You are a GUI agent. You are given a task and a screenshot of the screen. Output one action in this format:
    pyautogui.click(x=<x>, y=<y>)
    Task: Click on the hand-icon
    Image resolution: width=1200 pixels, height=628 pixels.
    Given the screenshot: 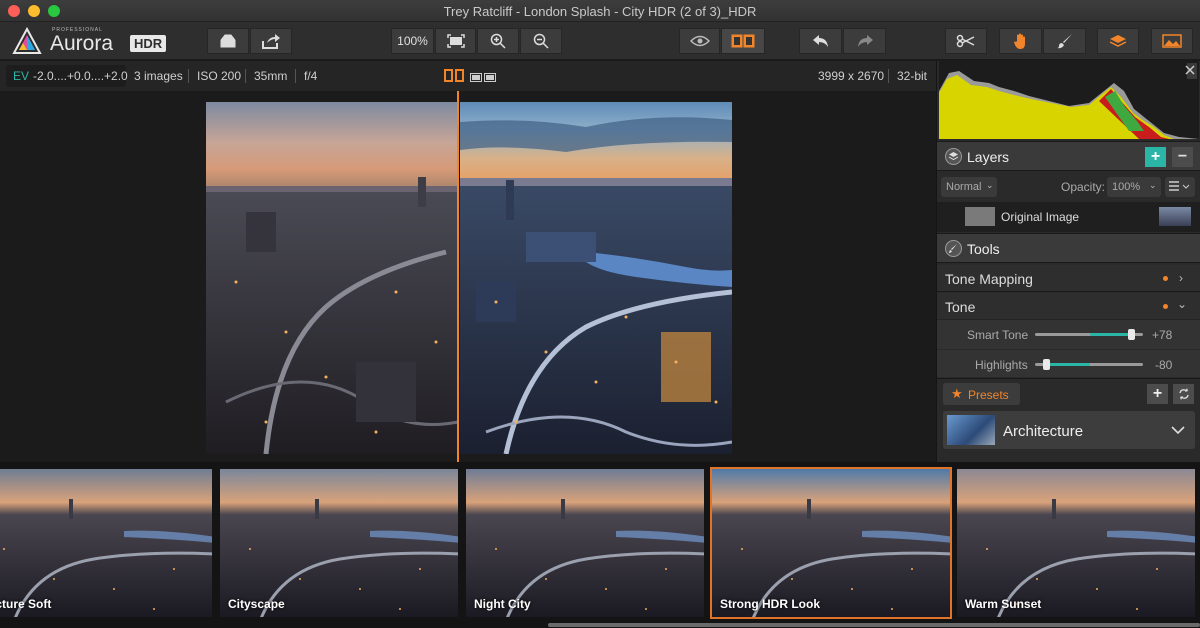 What is the action you would take?
    pyautogui.click(x=1019, y=41)
    